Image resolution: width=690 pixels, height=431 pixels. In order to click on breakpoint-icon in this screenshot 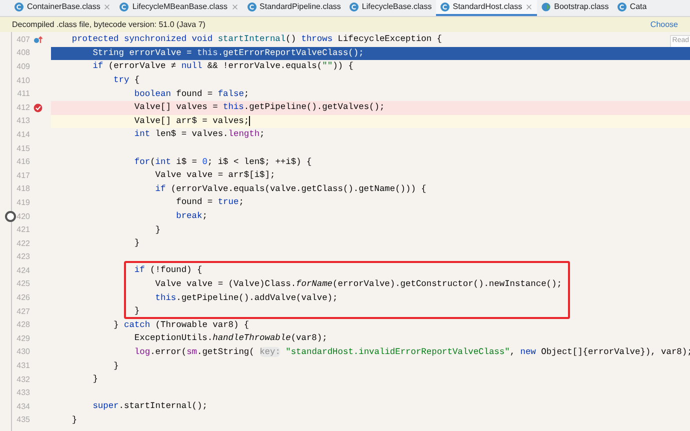, I will do `click(38, 107)`.